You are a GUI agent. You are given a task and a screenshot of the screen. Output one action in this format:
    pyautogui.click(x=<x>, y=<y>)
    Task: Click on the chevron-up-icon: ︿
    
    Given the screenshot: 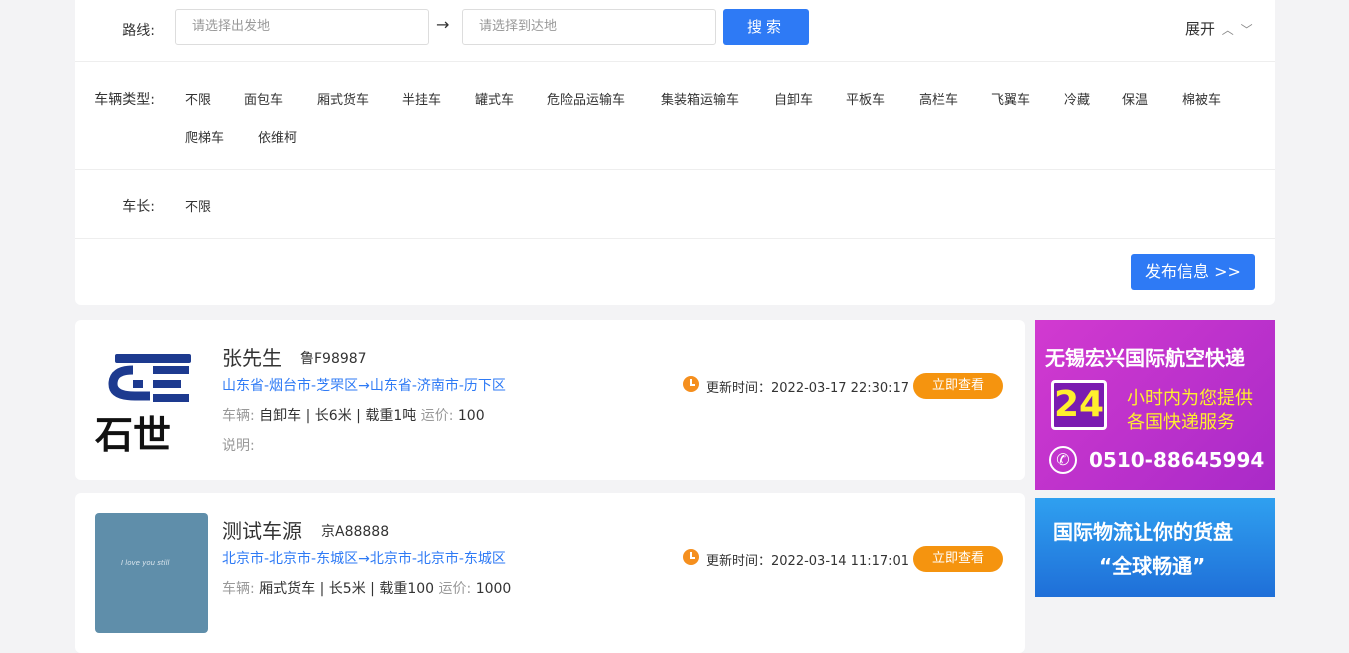 What is the action you would take?
    pyautogui.click(x=1227, y=30)
    